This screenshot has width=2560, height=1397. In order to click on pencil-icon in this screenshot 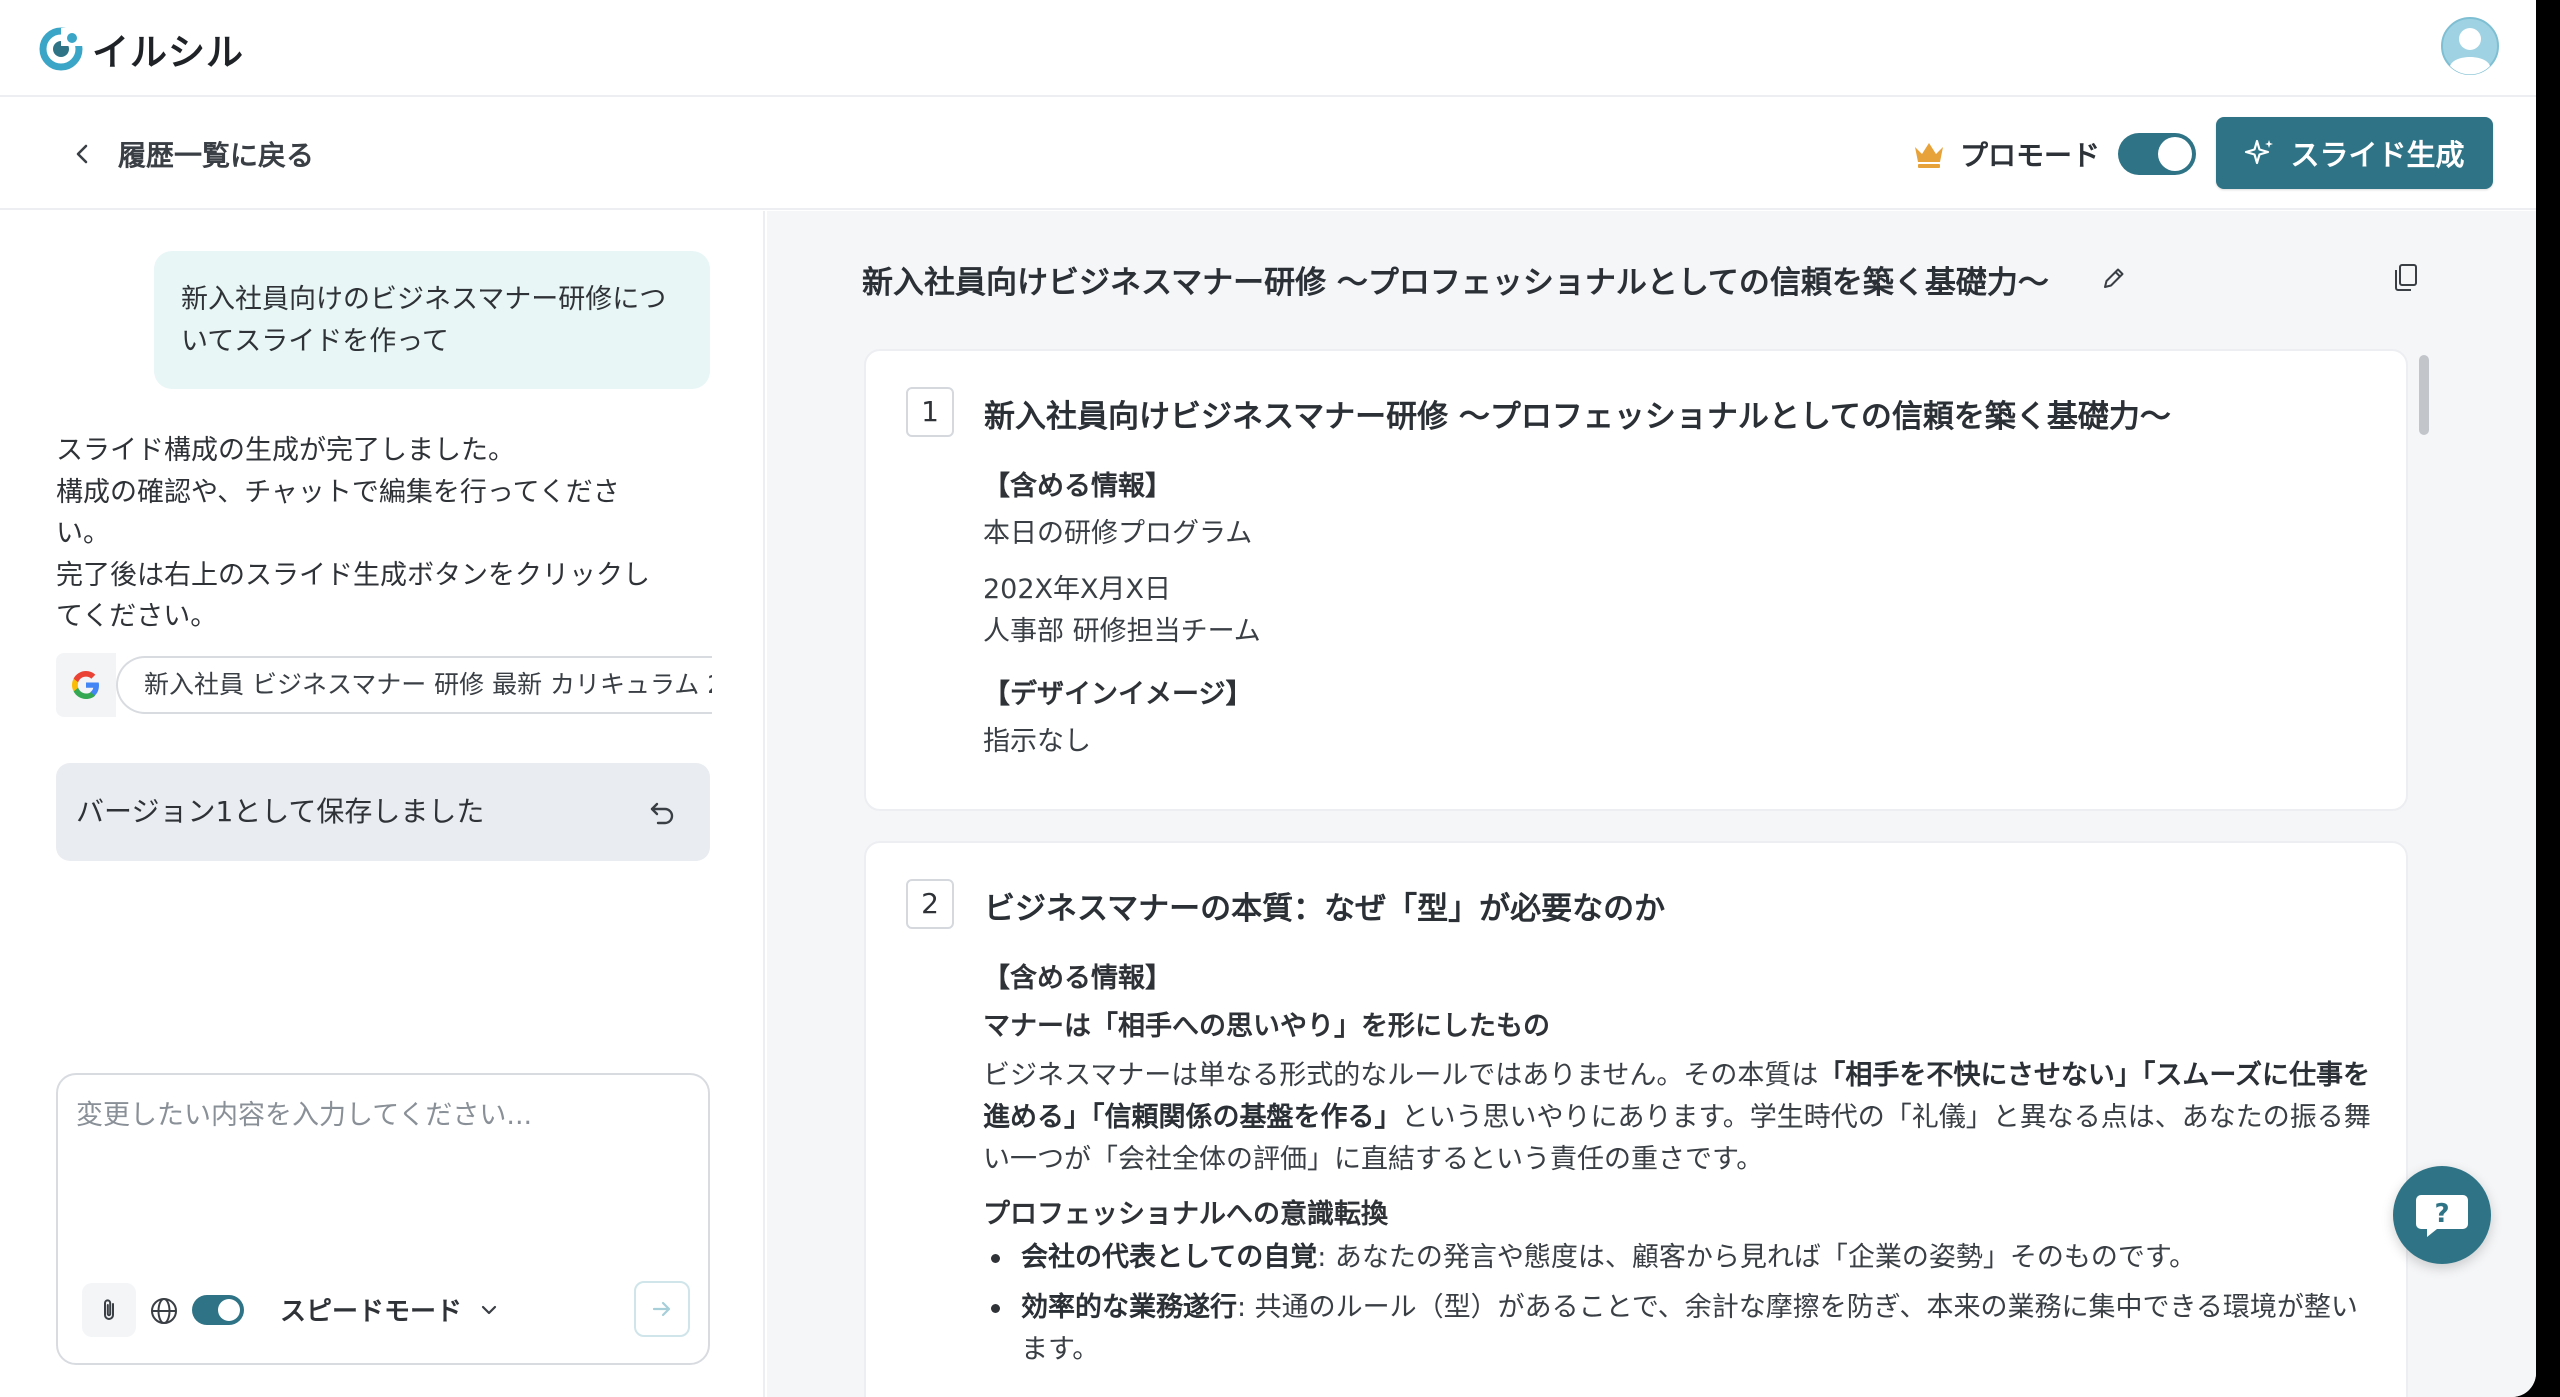, I will do `click(2114, 278)`.